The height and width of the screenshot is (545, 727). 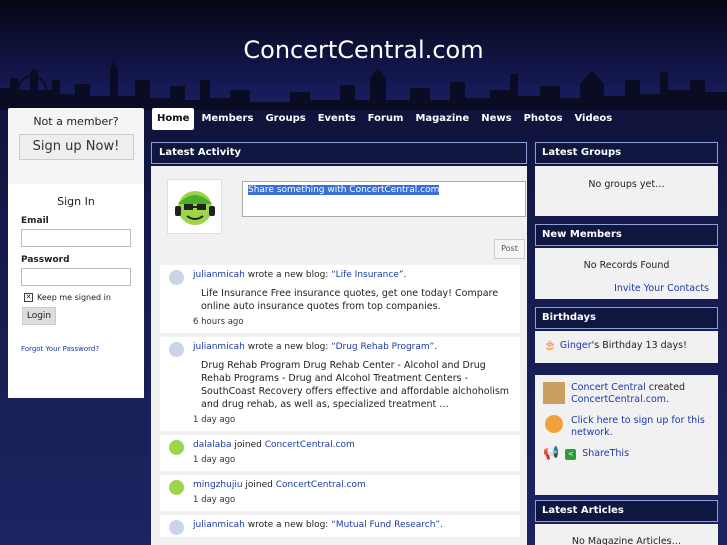 I want to click on new-members-header: New Members, so click(x=626, y=235).